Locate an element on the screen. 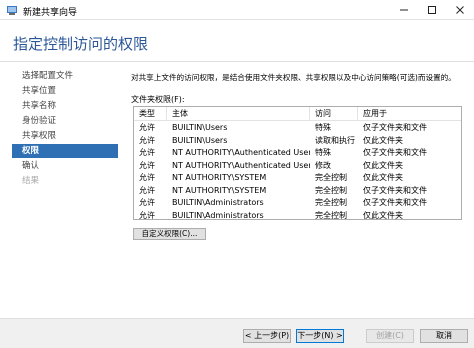 This screenshot has width=474, height=348. wizard-footer: < 上一步(P) 下一步(N) > 创建(C) 取消 is located at coordinates (237, 333).